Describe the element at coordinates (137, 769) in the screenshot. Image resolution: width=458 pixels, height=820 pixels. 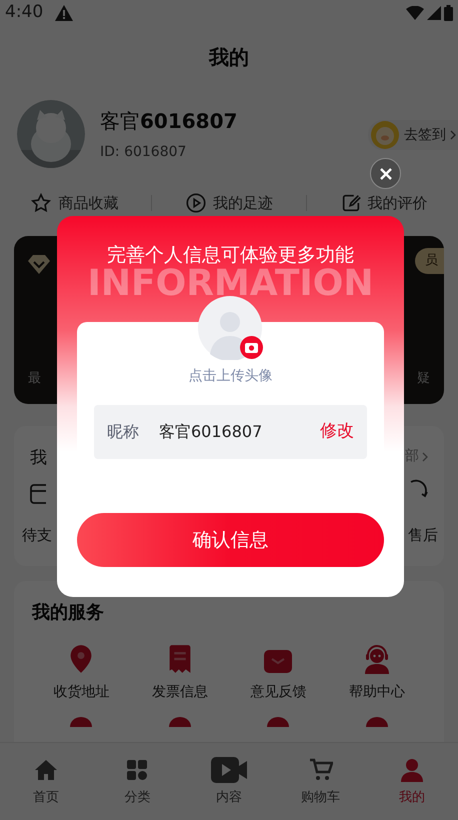
I see `grid-icon` at that location.